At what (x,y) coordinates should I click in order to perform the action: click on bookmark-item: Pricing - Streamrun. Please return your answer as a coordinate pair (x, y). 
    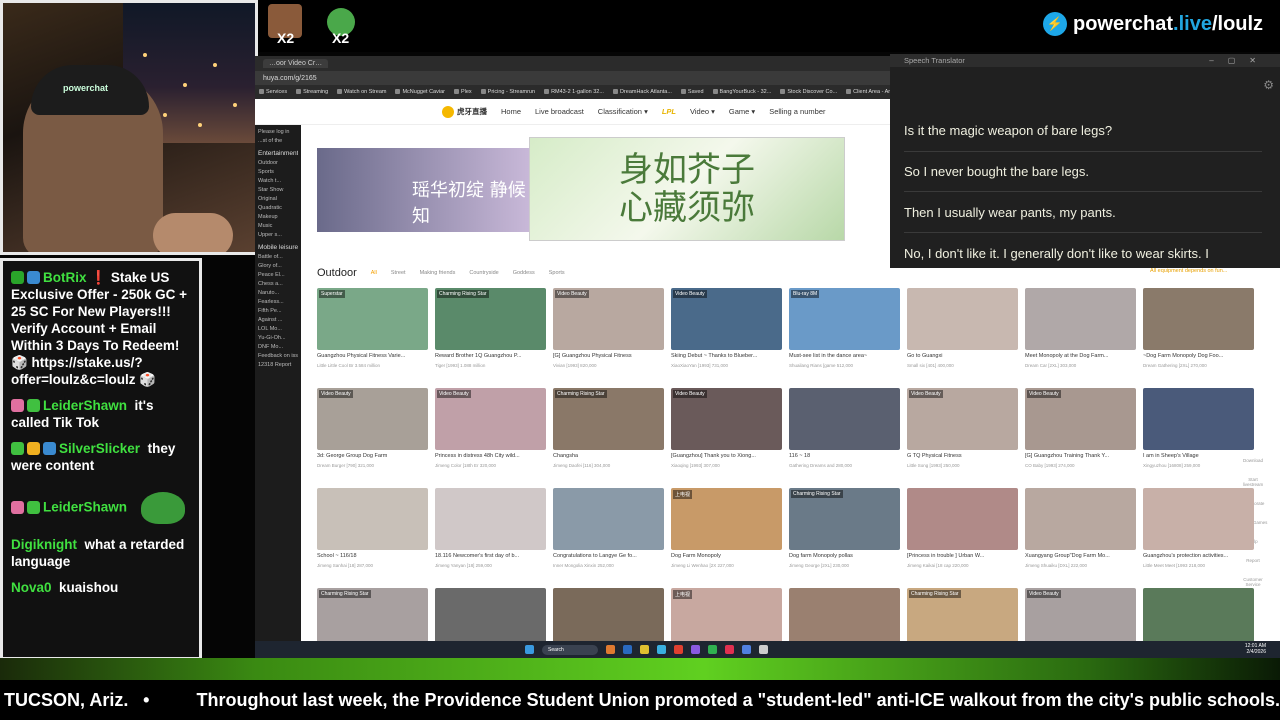
    Looking at the image, I should click on (508, 92).